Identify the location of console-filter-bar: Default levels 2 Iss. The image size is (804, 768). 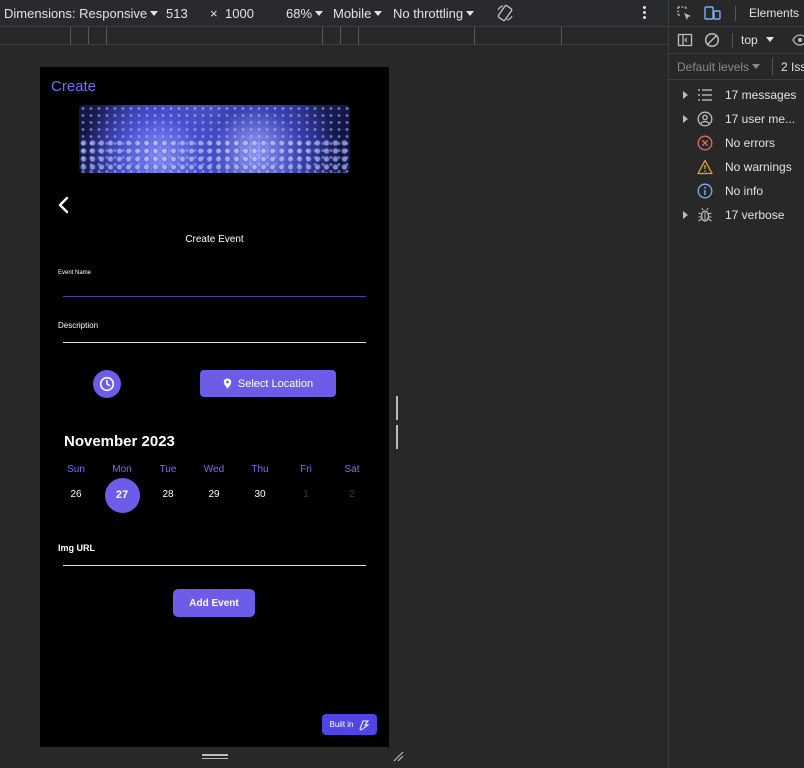
(736, 67).